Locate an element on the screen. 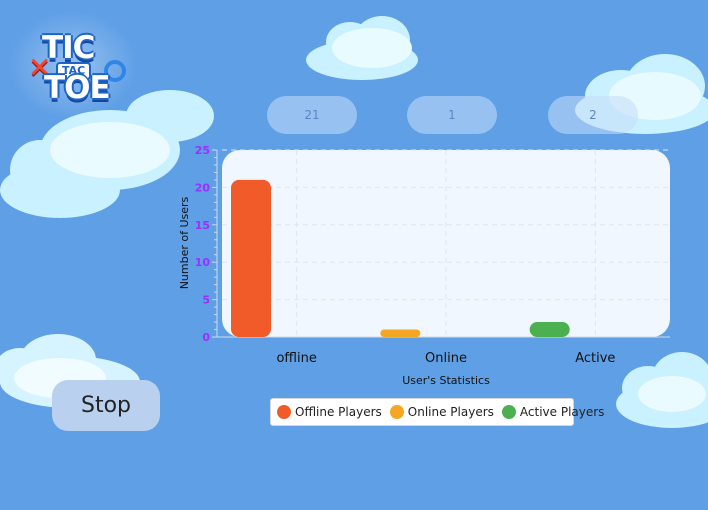 The width and height of the screenshot is (708, 510). y-tick-label: 25 is located at coordinates (202, 150).